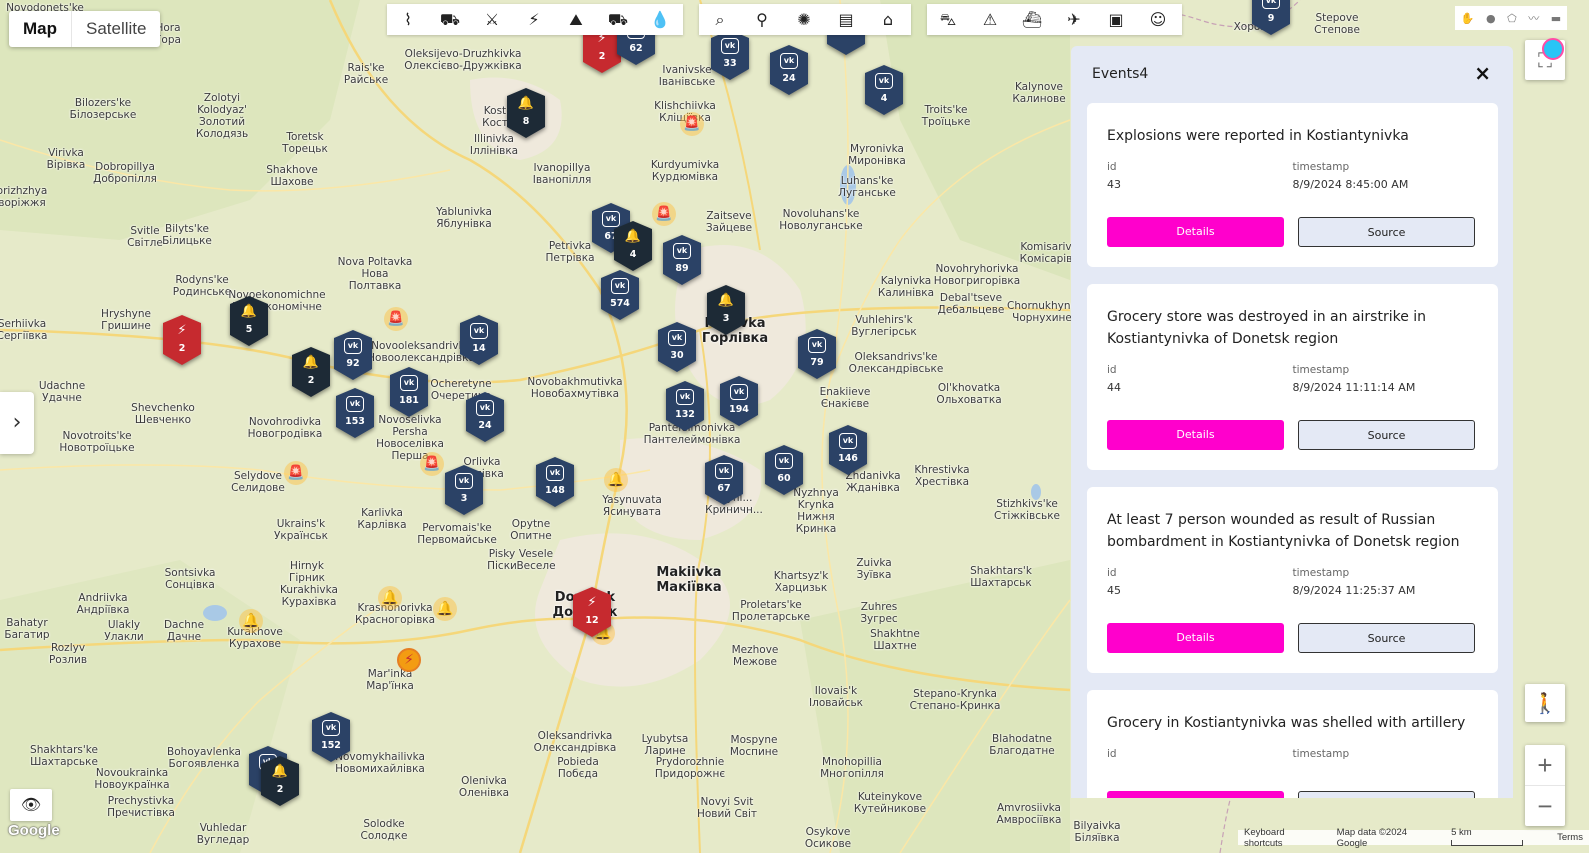 The width and height of the screenshot is (1589, 853). What do you see at coordinates (948, 19) in the screenshot?
I see `car-icon: ⛍` at bounding box center [948, 19].